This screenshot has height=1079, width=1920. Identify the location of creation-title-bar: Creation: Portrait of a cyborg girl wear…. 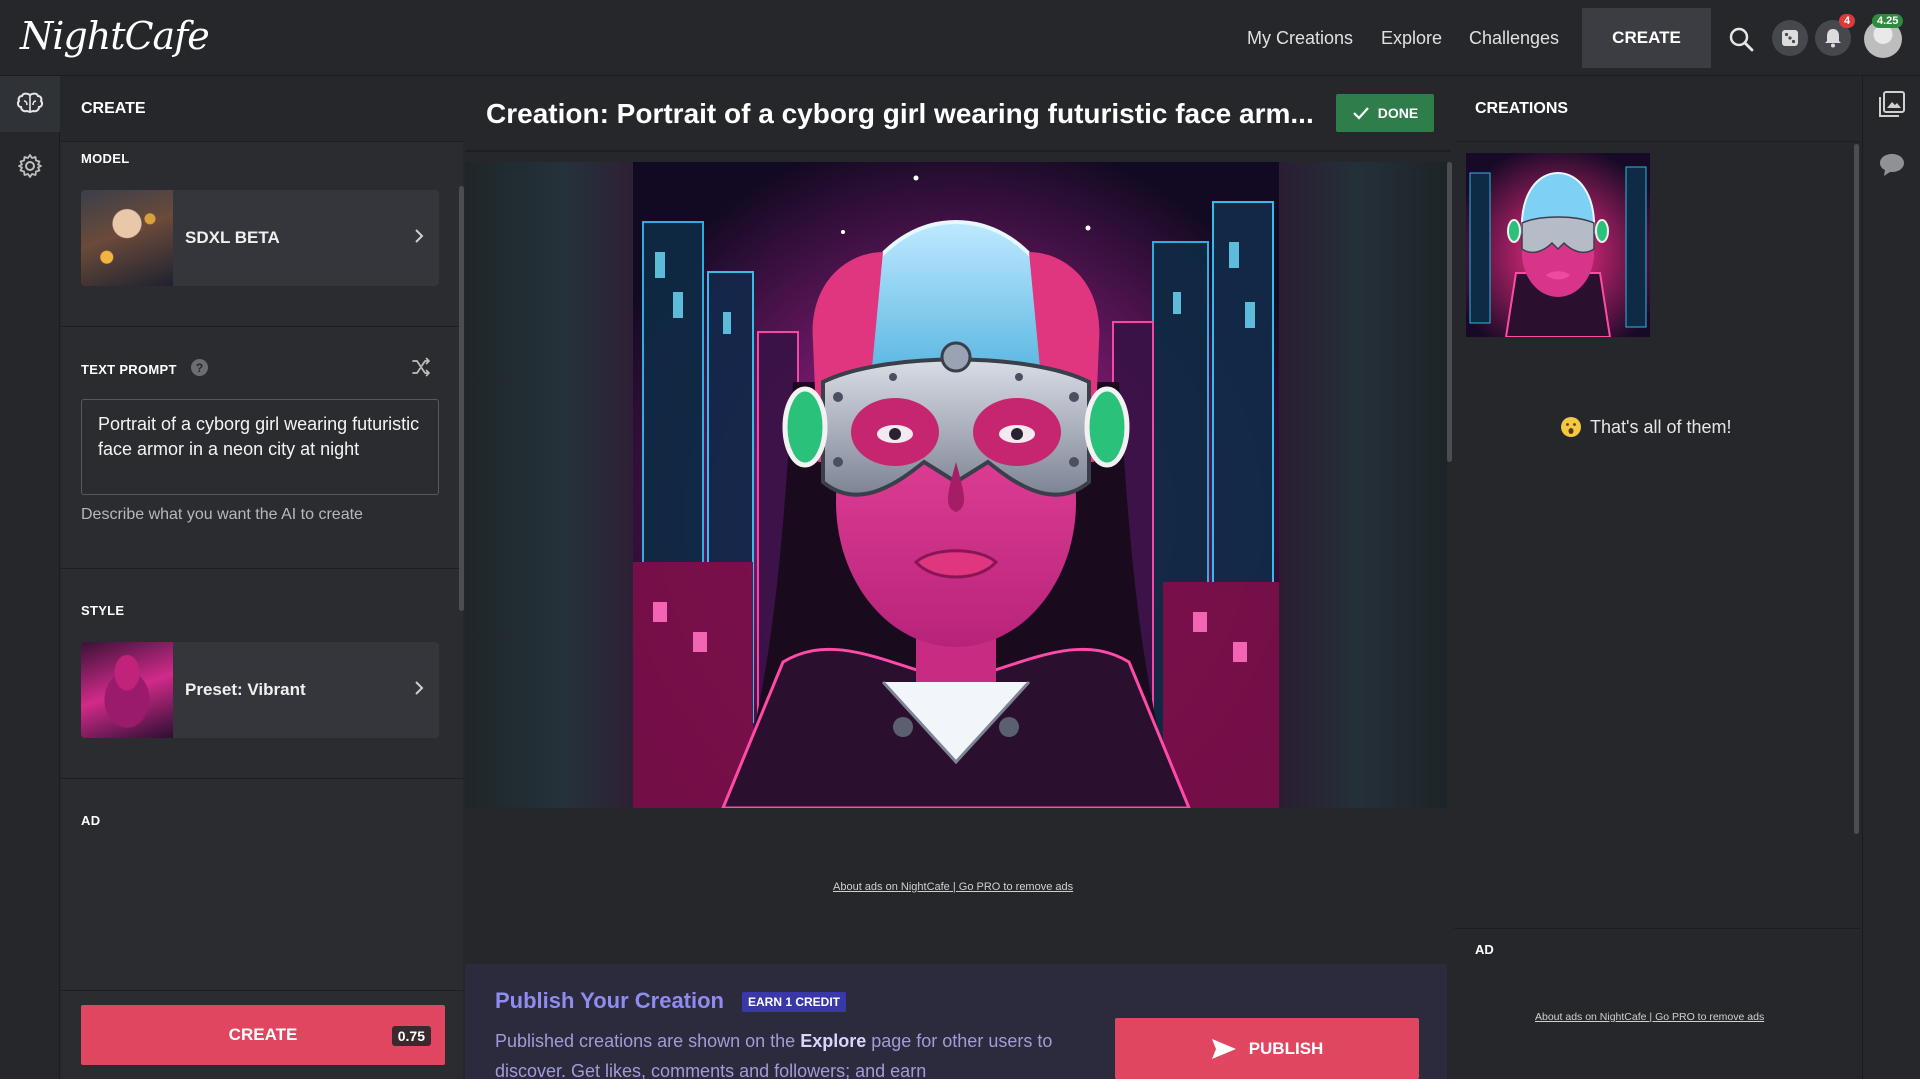
(958, 114).